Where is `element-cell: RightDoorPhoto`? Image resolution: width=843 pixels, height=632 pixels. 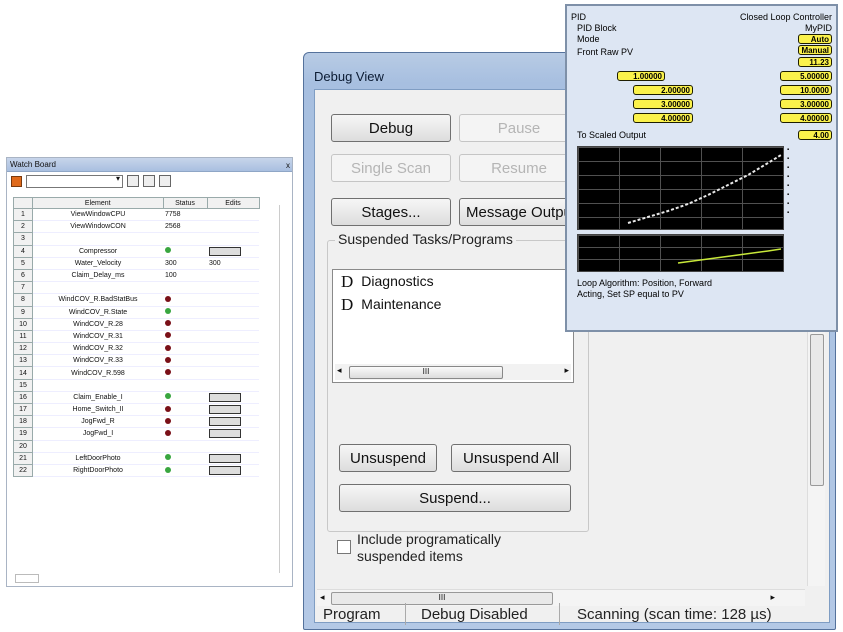
element-cell: RightDoorPhoto is located at coordinates (97, 471).